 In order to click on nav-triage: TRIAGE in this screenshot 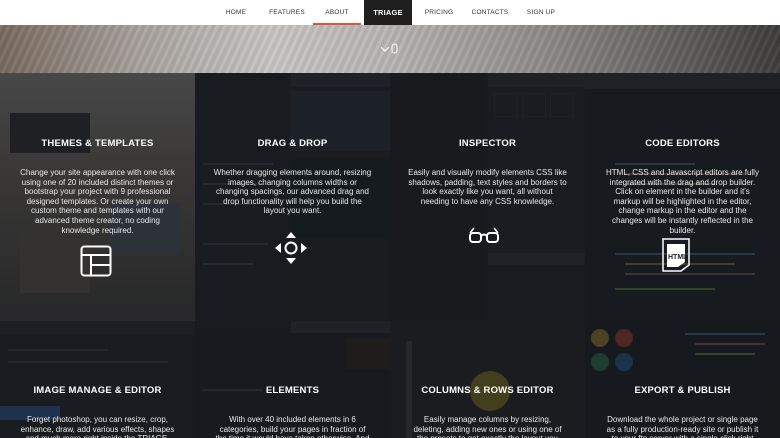, I will do `click(388, 12)`.